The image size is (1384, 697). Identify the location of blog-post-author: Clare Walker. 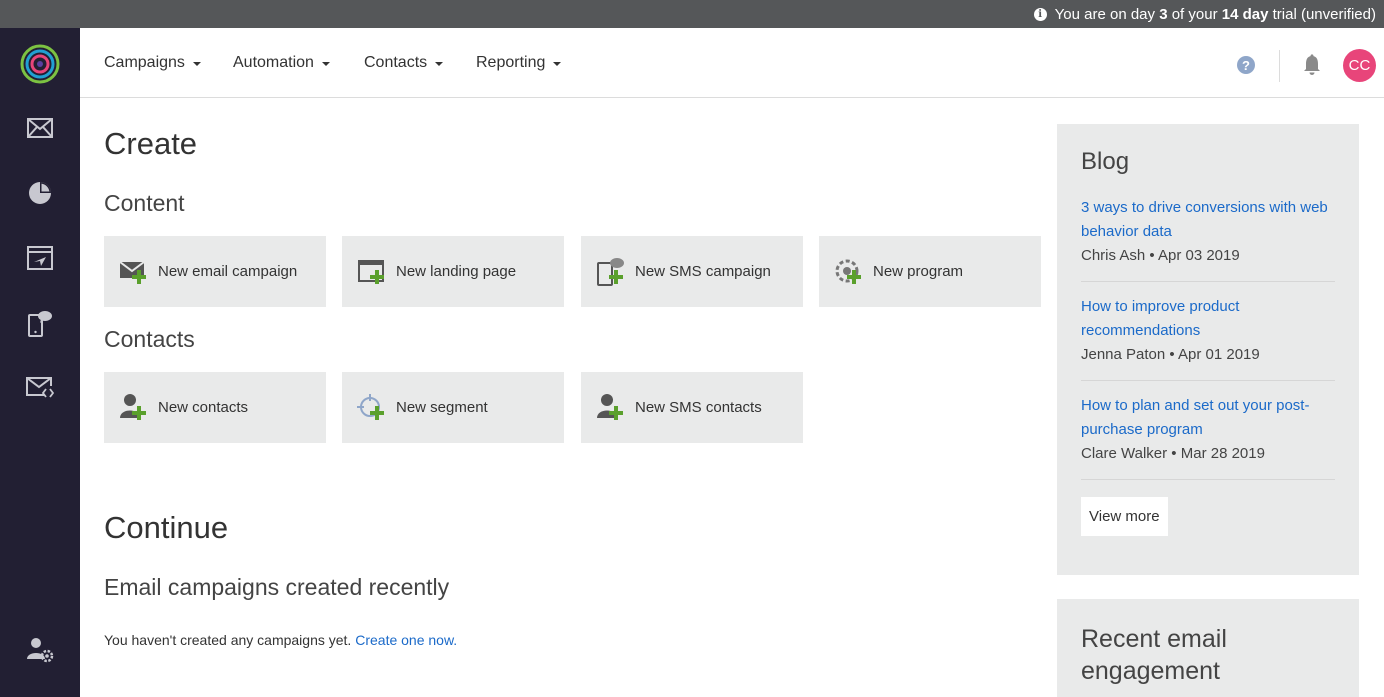
(1124, 453).